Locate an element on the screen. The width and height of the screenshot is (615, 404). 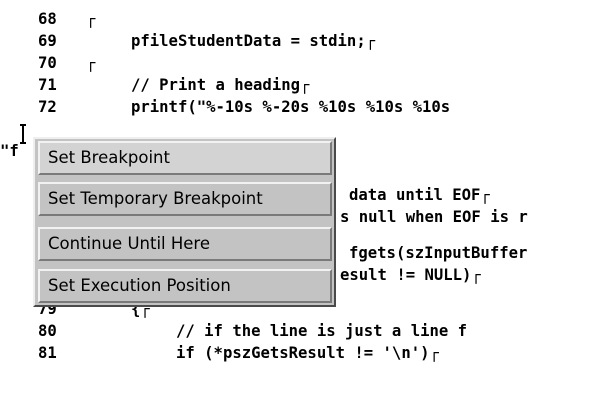
code-text: esult != NULL)┌ is located at coordinates (410, 275).